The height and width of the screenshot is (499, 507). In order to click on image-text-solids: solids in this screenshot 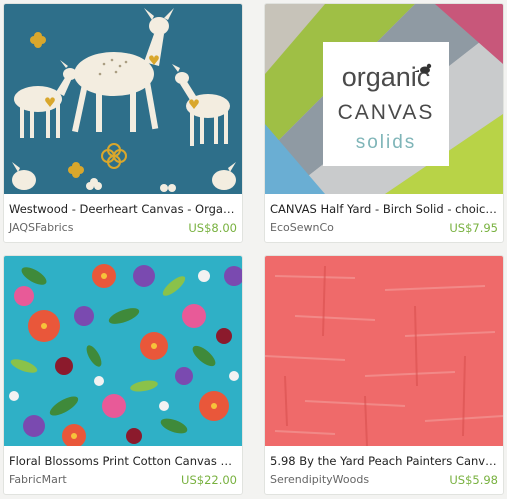, I will do `click(386, 142)`.